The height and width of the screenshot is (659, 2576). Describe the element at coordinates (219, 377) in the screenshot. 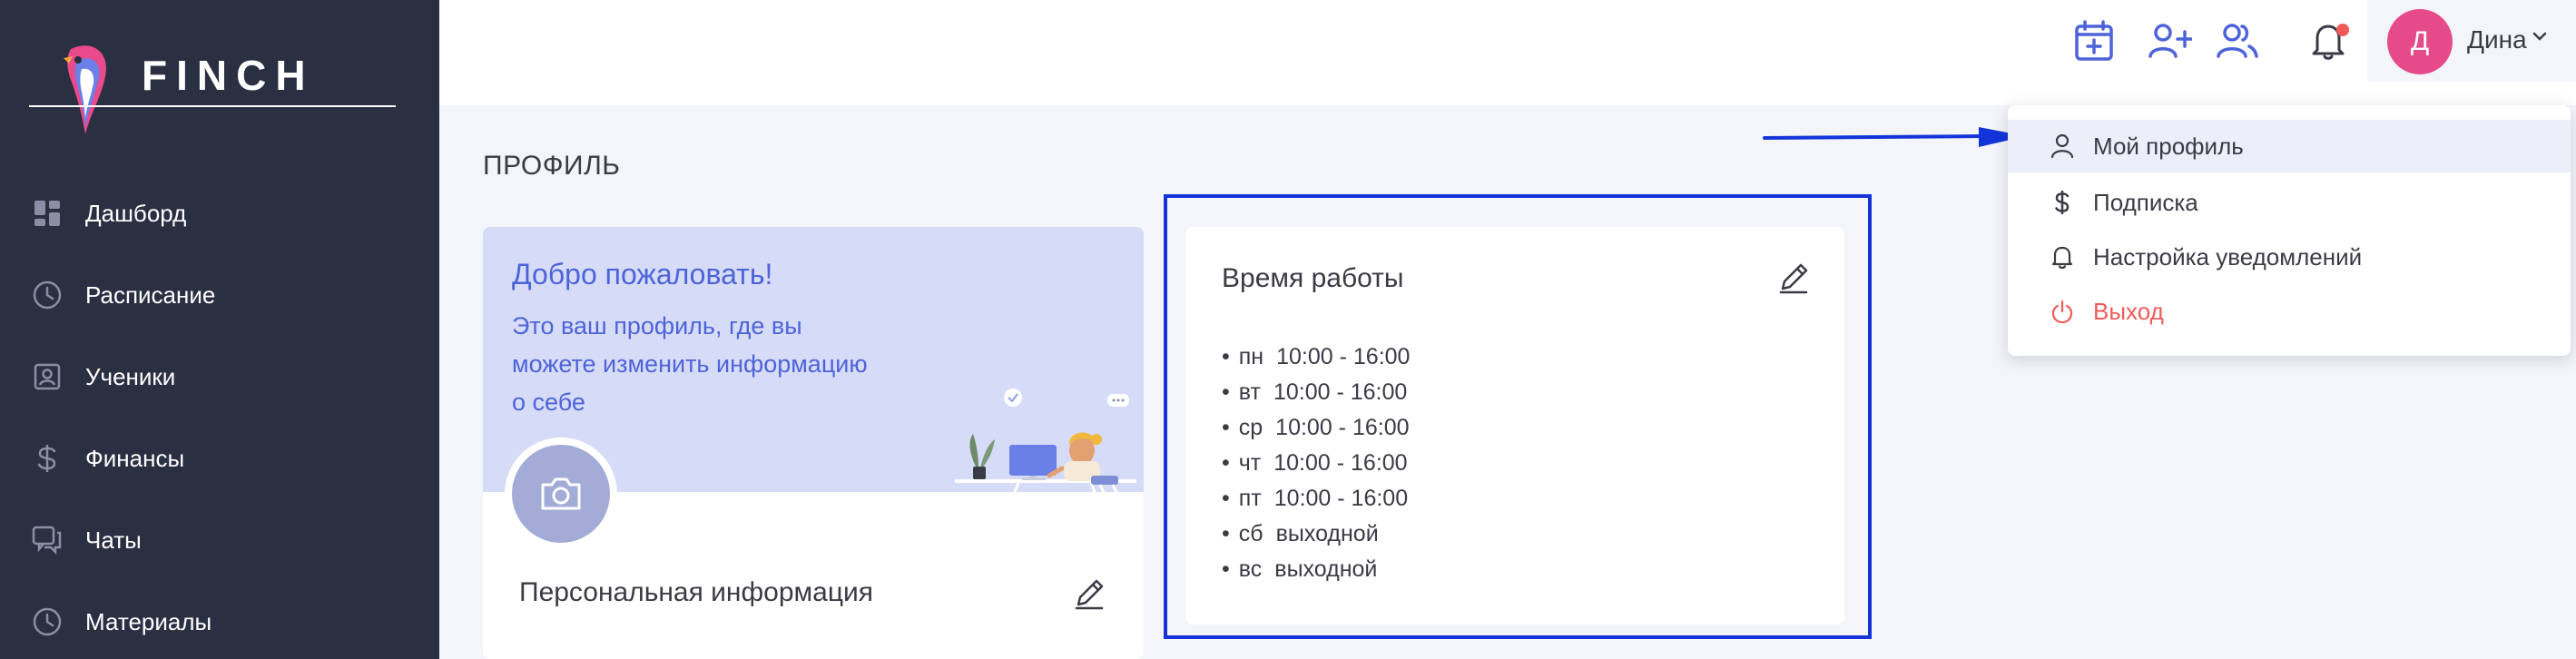

I see `sidebar-item-students: Ученики` at that location.